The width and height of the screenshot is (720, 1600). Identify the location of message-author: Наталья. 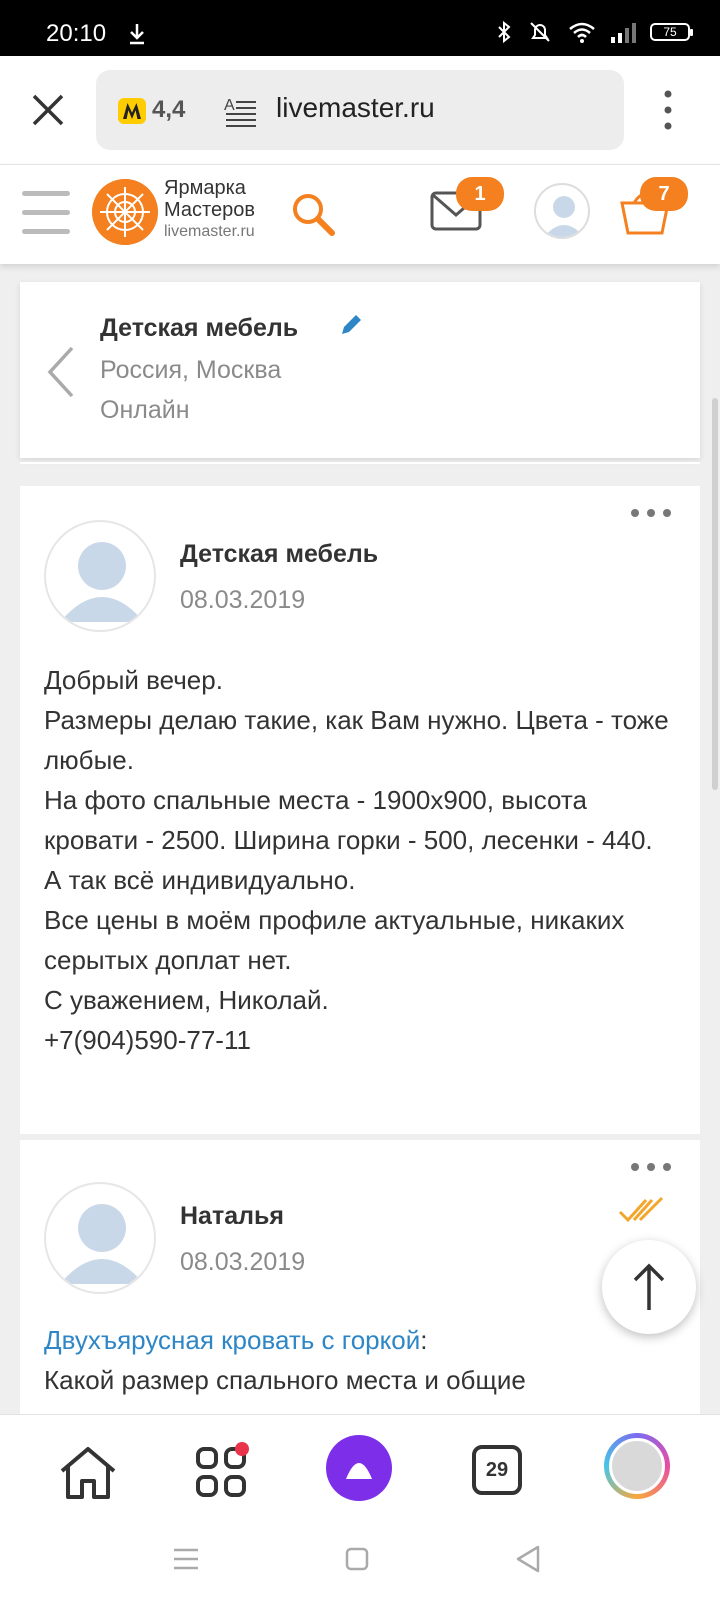
(232, 1216).